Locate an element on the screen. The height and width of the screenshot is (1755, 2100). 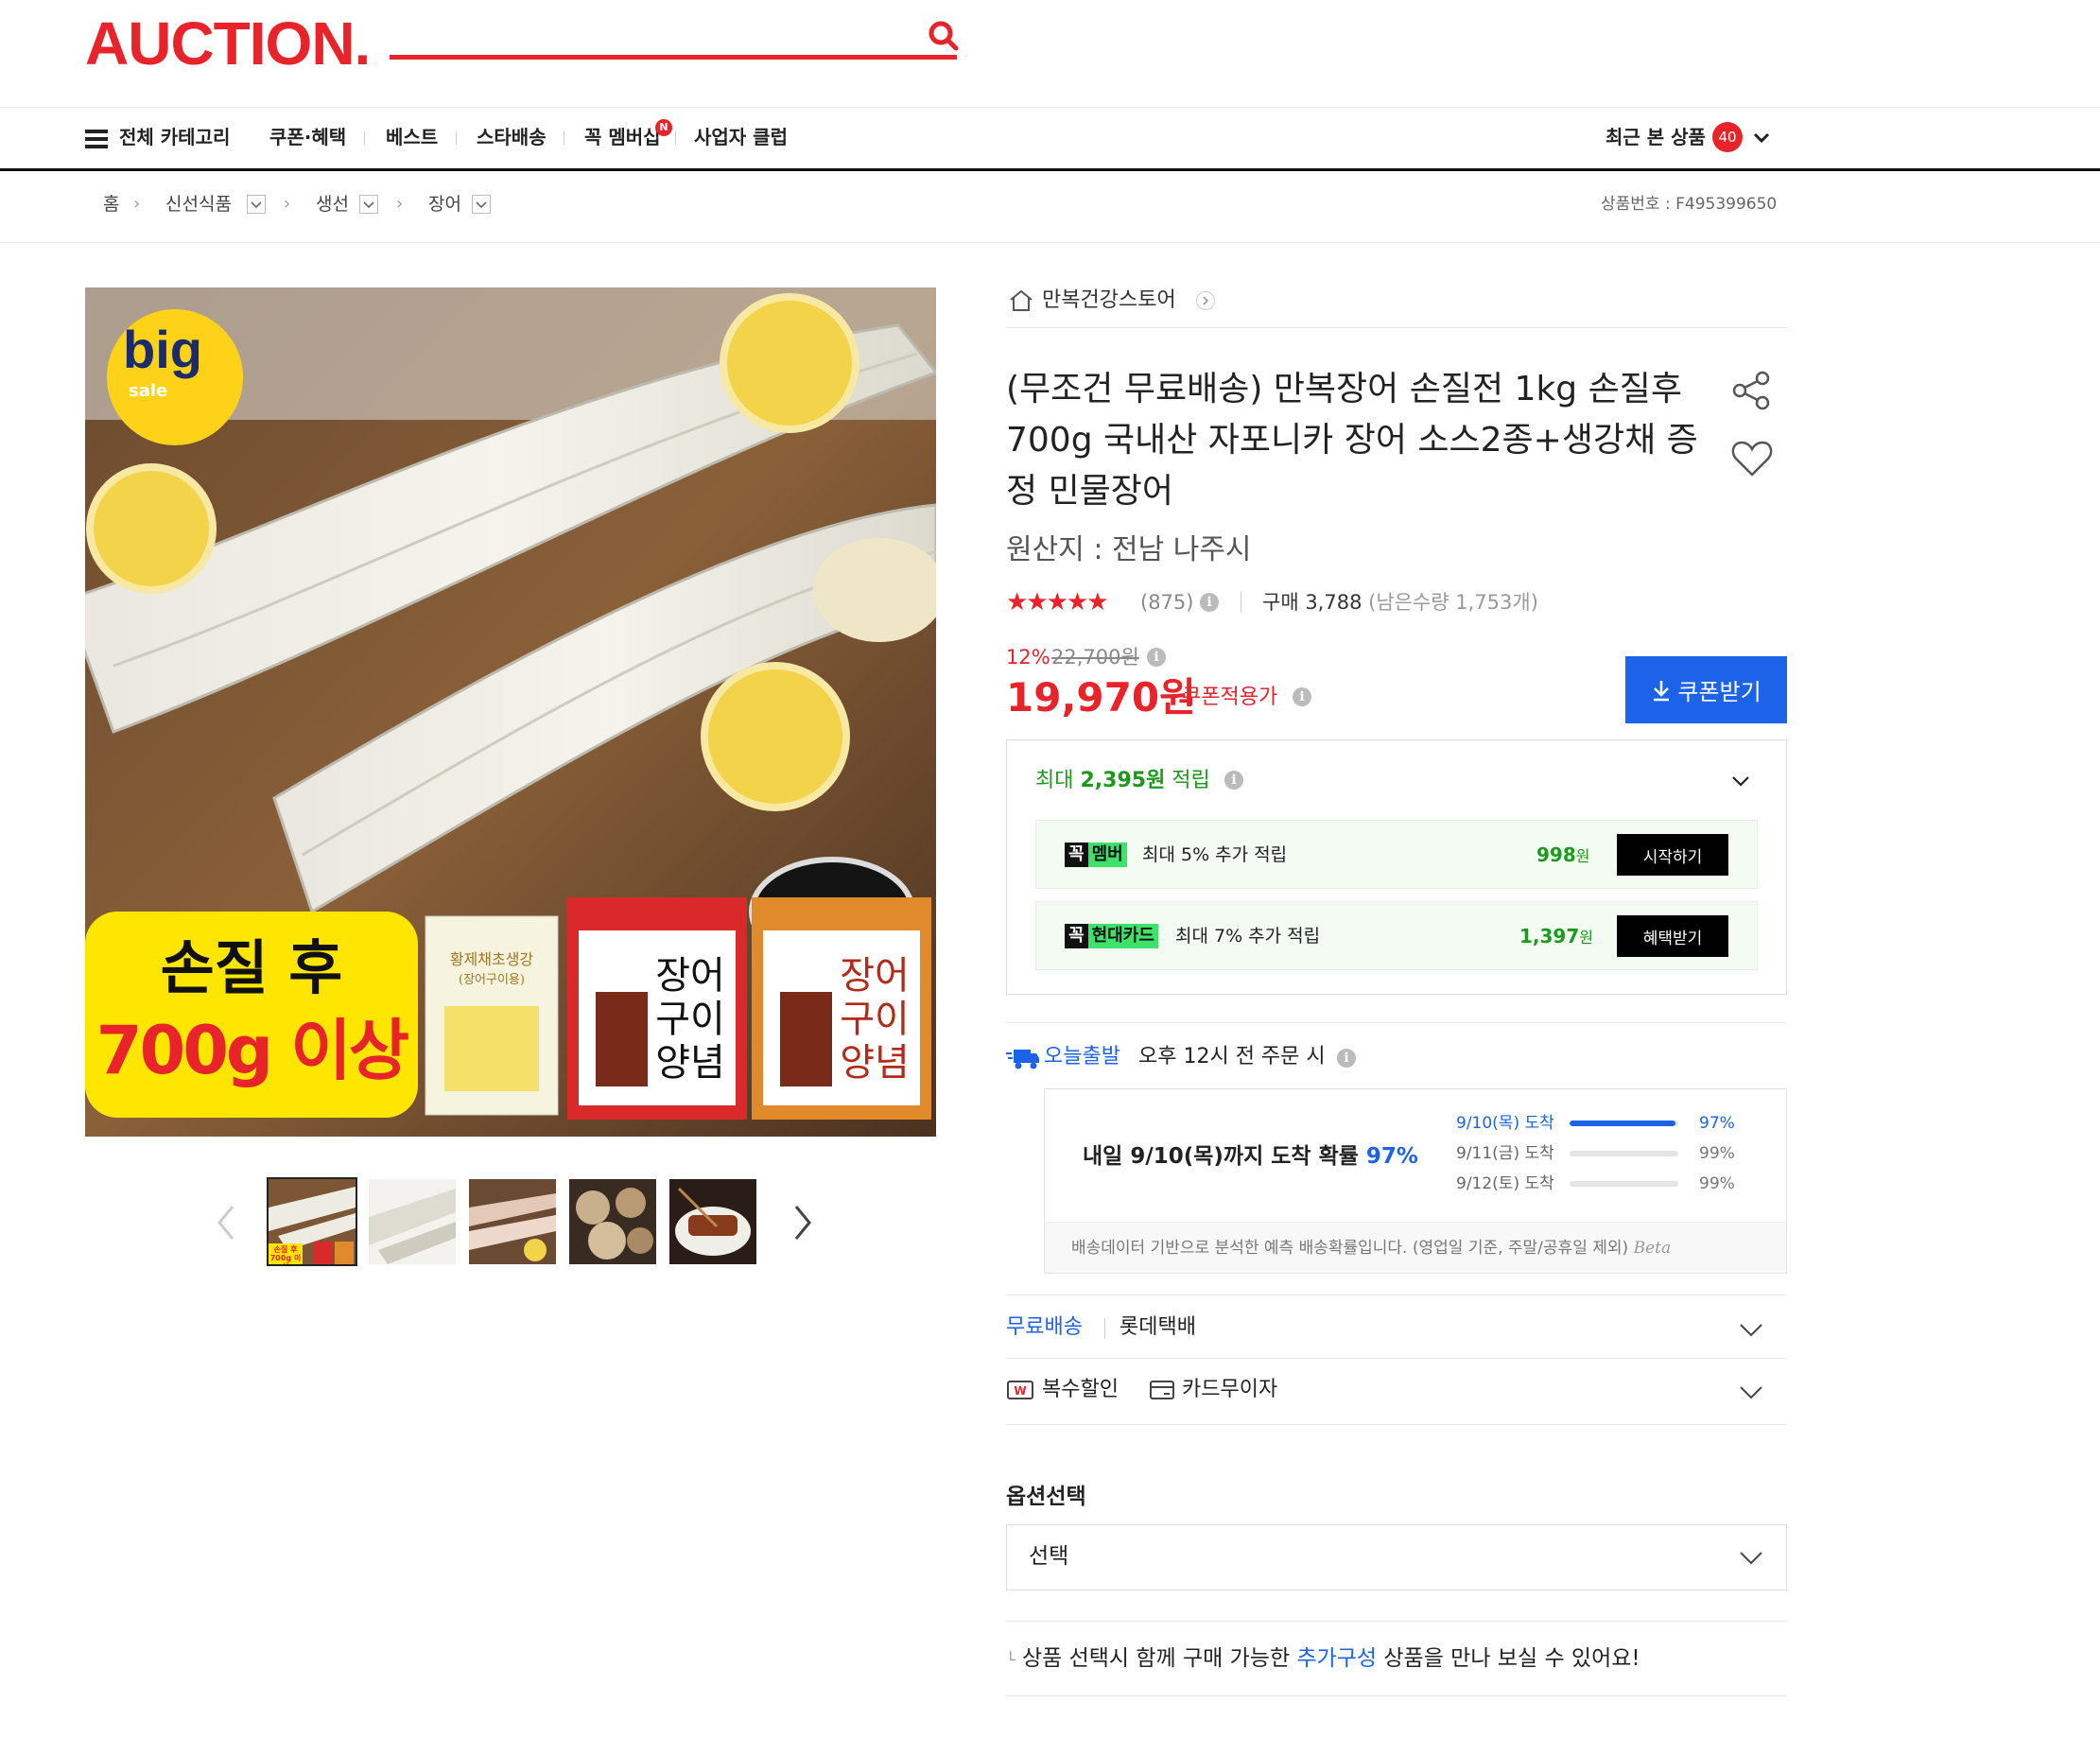
purchase-count: 구매 3,788 (남은수량 1,753개) is located at coordinates (1400, 602).